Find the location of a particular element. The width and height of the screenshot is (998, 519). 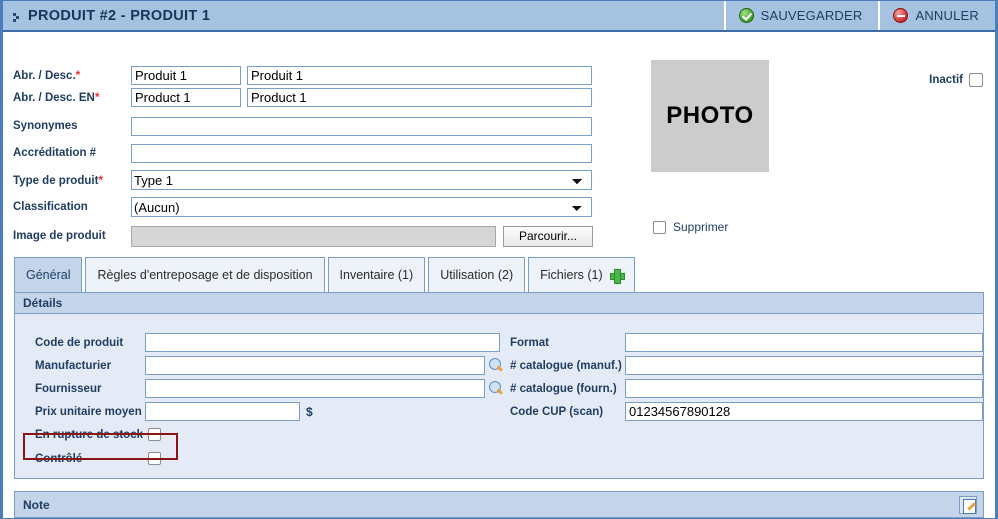

note-section-header: Note is located at coordinates (499, 504).